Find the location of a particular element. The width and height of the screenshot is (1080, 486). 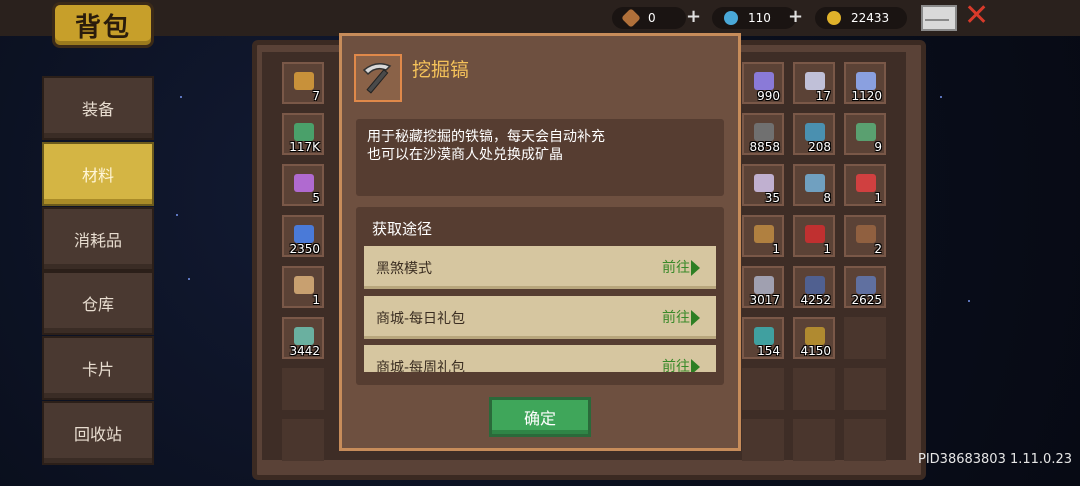

item-count: 2 is located at coordinates (878, 249).